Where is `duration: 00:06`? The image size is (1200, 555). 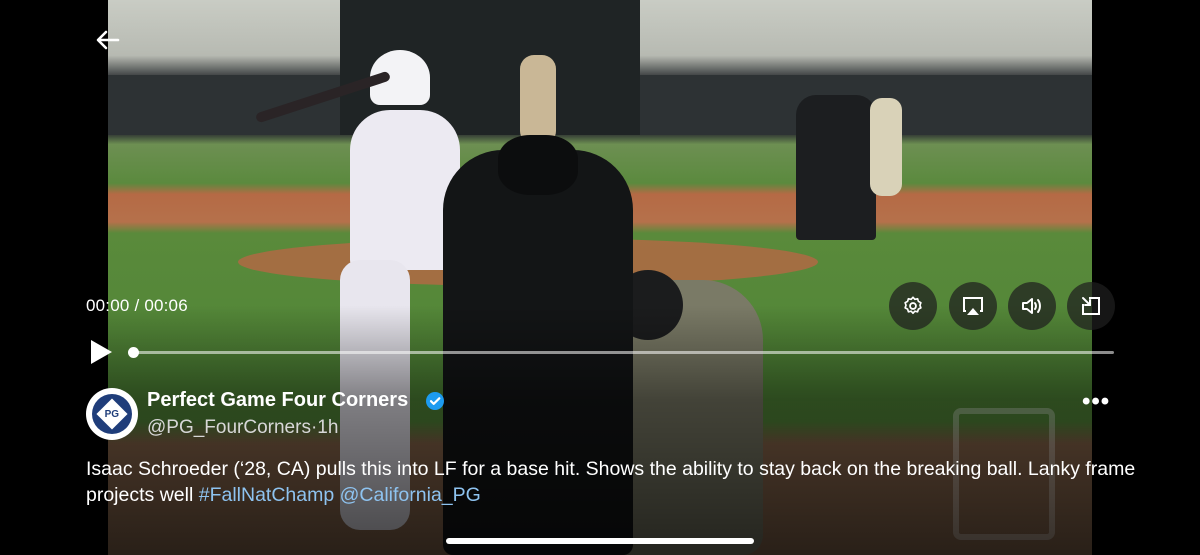 duration: 00:06 is located at coordinates (166, 305).